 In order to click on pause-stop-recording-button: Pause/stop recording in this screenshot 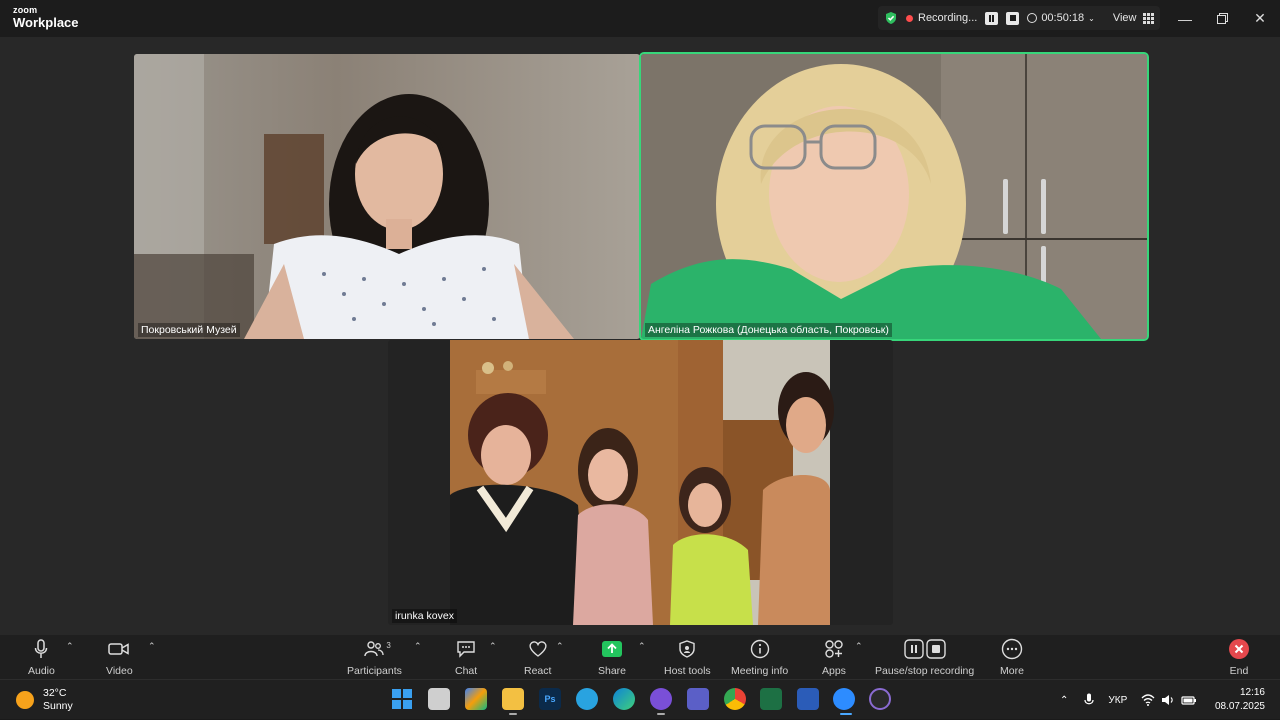, I will do `click(924, 657)`.